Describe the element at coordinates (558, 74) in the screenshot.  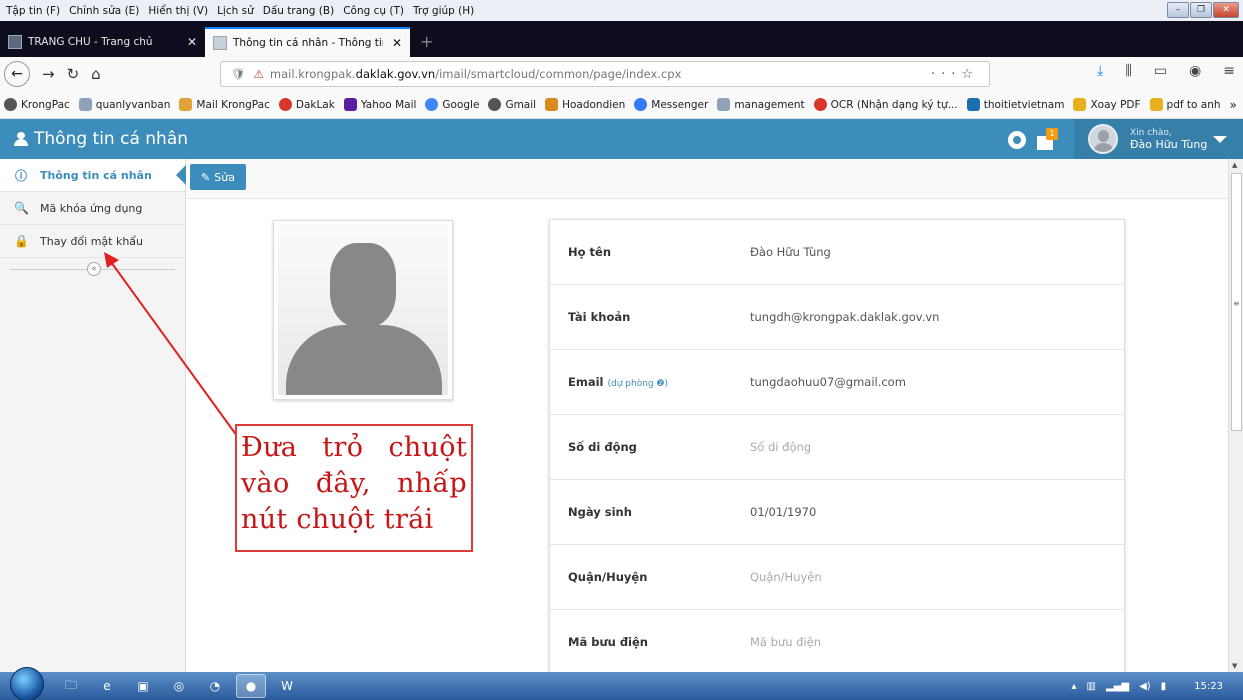
I see `url-path: /imail/smartcloud/common/page/index.cpx` at that location.